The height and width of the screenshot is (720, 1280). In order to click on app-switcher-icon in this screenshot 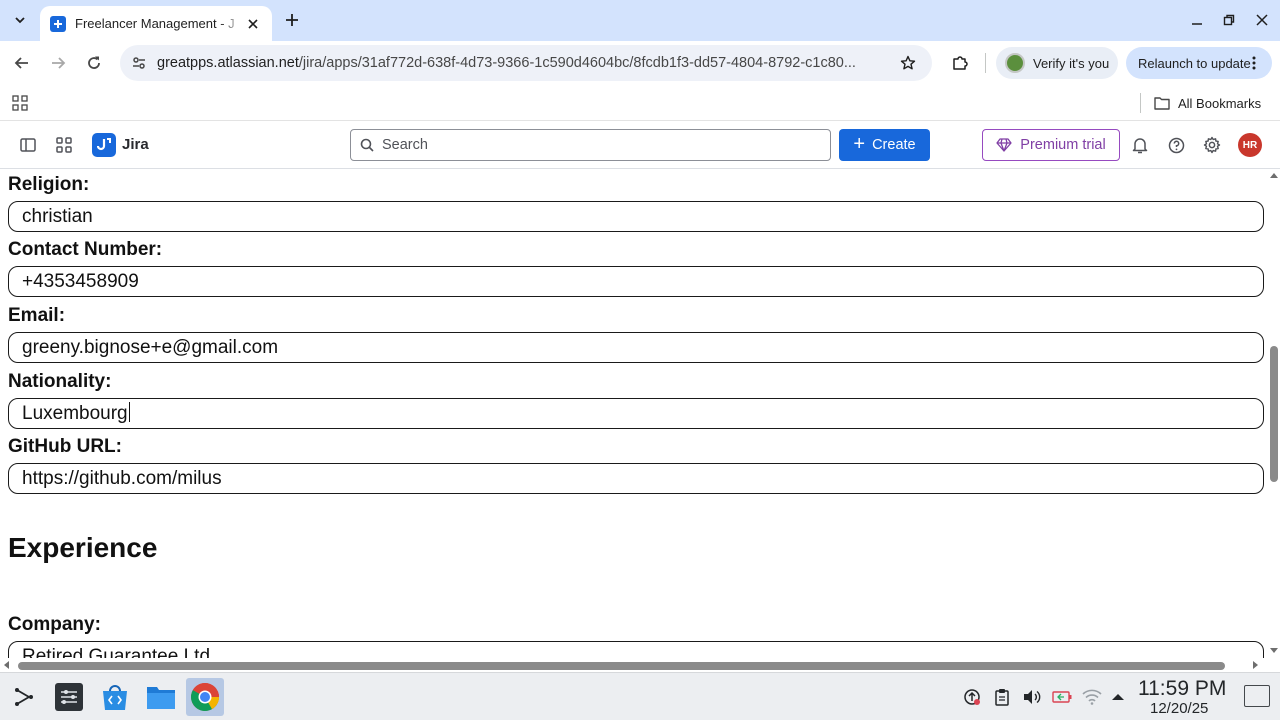, I will do `click(64, 145)`.